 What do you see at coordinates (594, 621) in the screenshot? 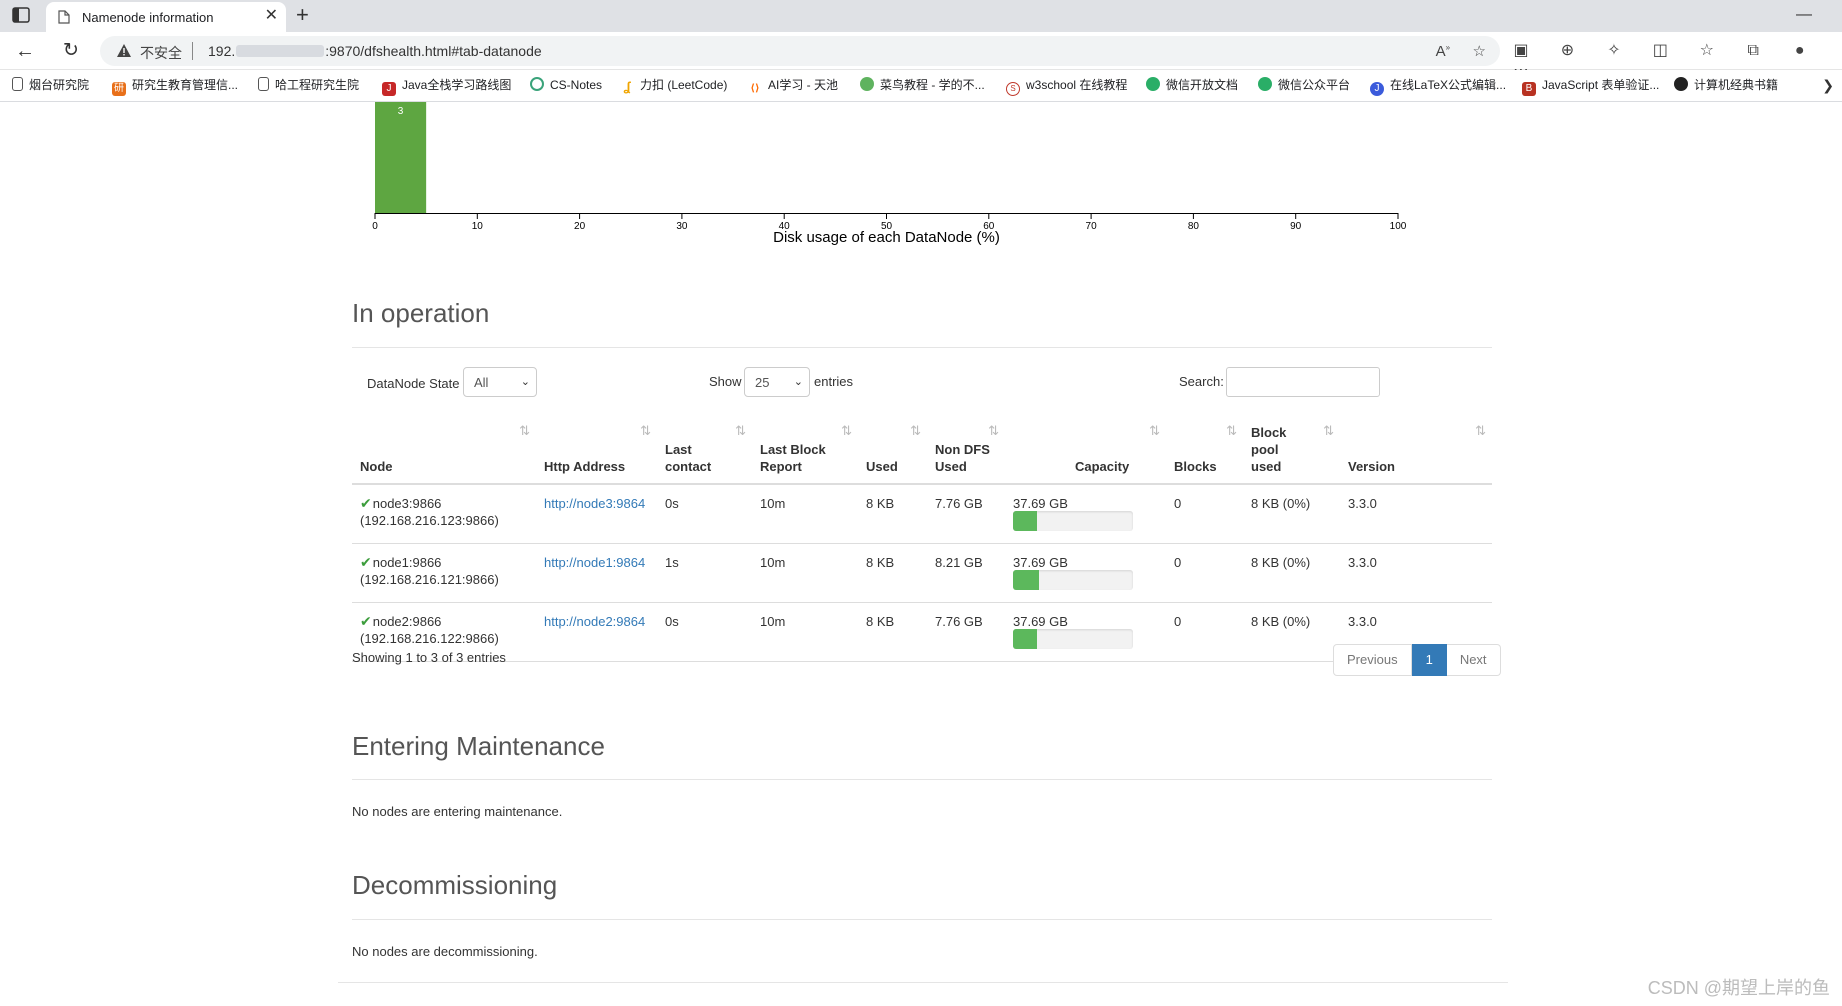
I see `http-address-link: http://node2:9864` at bounding box center [594, 621].